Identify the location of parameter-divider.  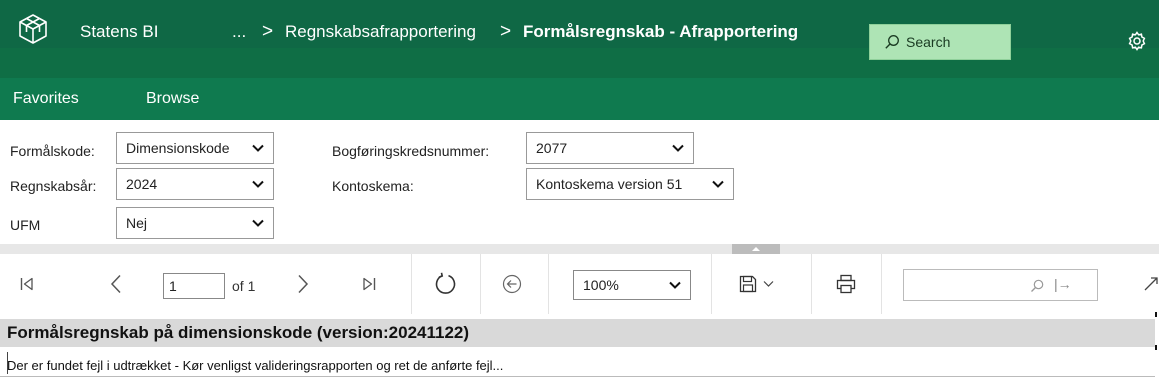
(579, 249).